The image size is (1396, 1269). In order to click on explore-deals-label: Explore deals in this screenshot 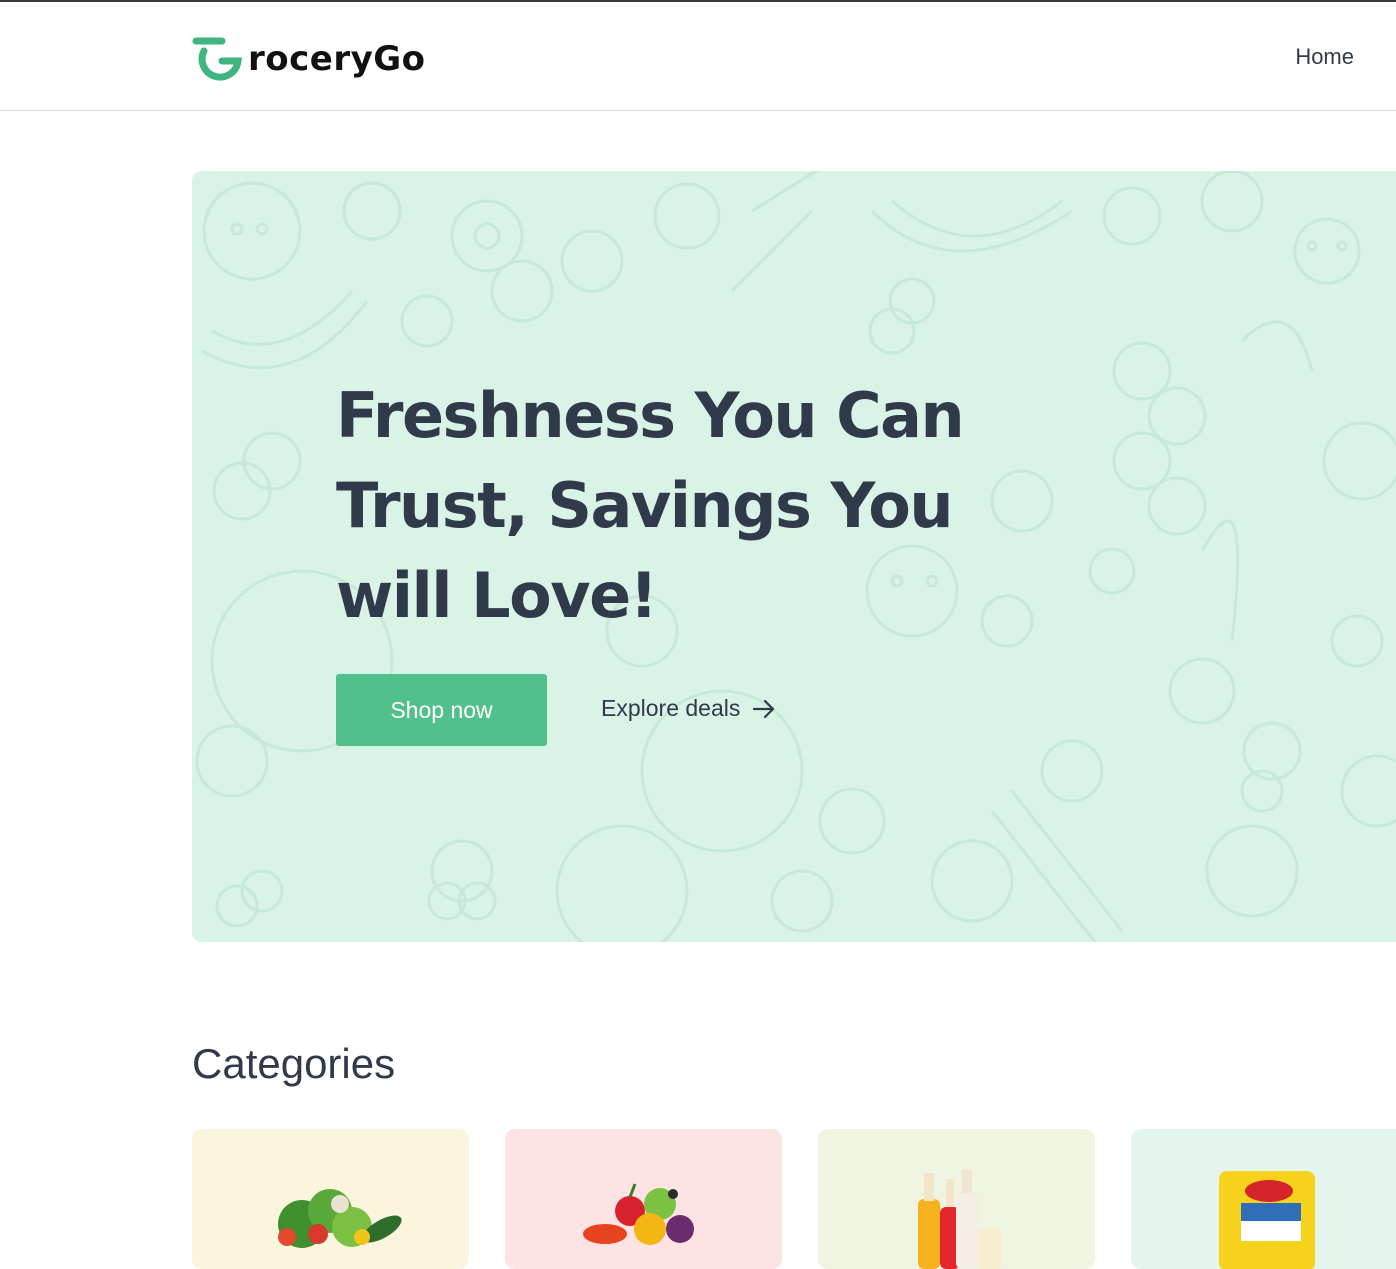, I will do `click(671, 708)`.